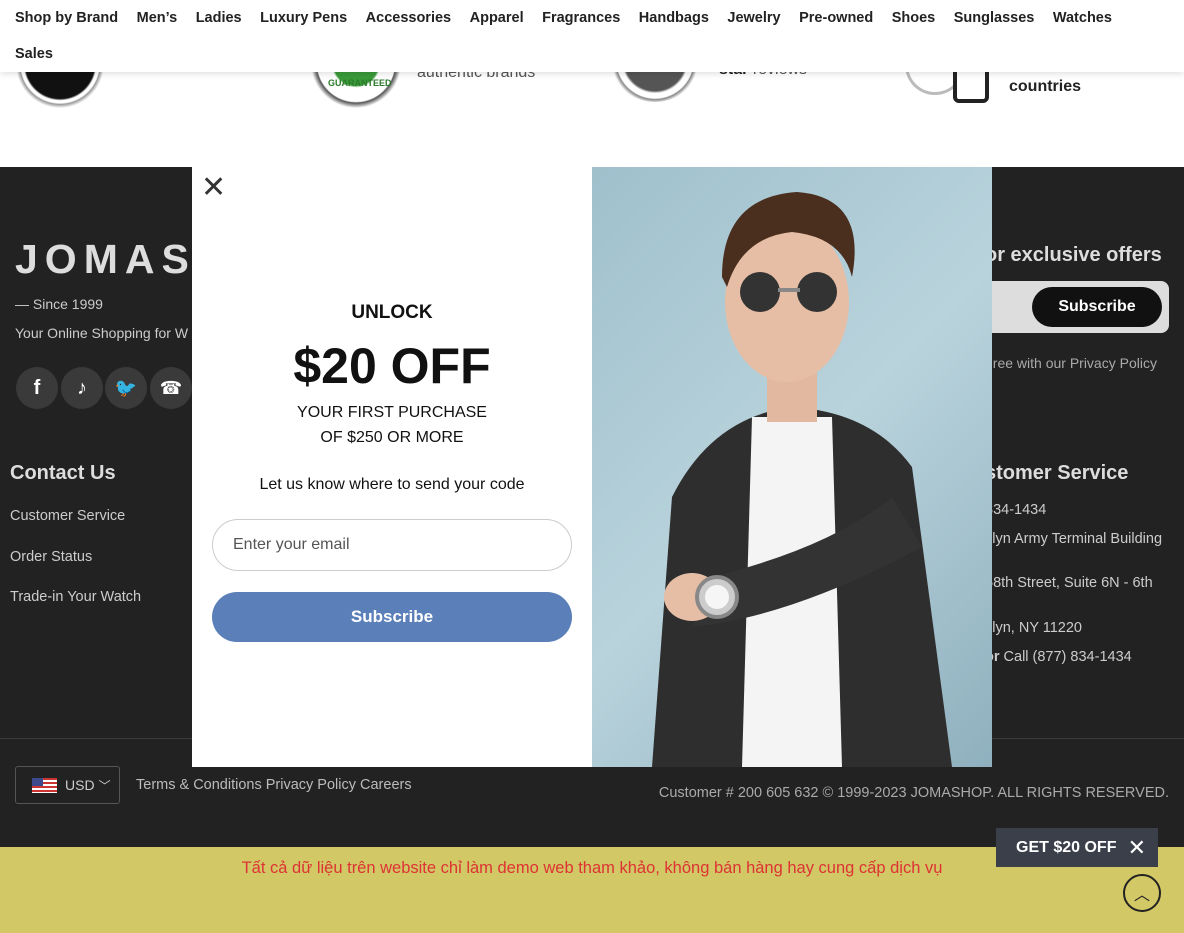 The image size is (1184, 933). Describe the element at coordinates (392, 617) in the screenshot. I see `subscribe-button: Subscribe` at that location.